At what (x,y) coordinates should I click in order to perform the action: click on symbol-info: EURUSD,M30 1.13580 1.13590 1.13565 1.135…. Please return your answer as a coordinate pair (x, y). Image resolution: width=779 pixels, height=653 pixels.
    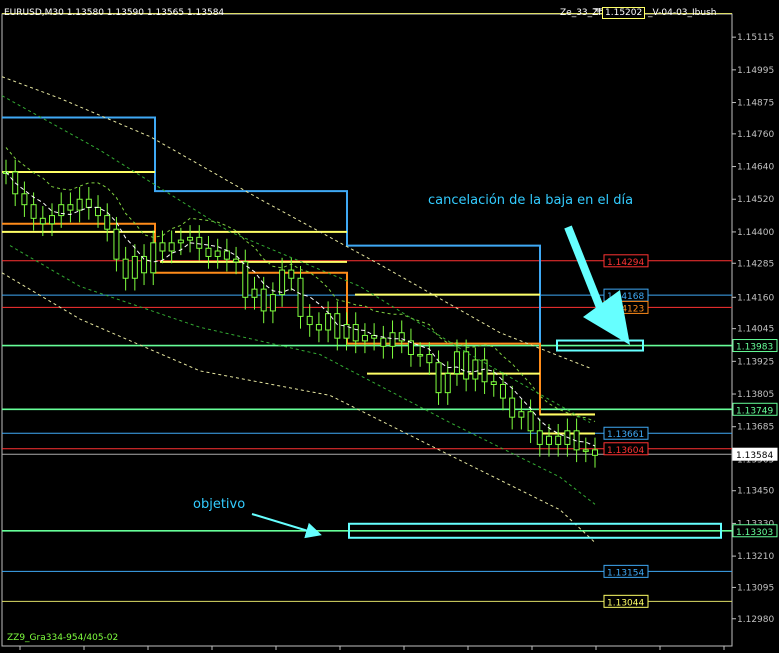
    Looking at the image, I should click on (114, 13).